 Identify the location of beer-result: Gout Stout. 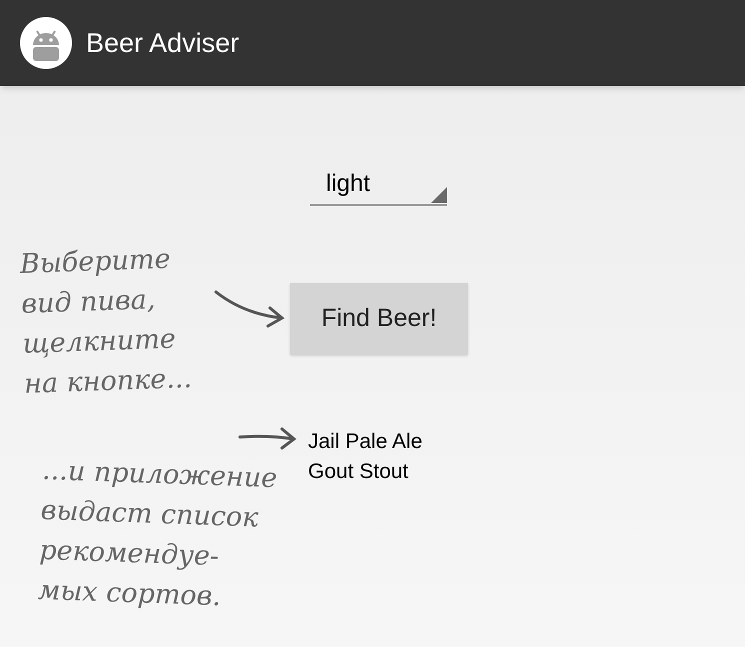
(359, 472).